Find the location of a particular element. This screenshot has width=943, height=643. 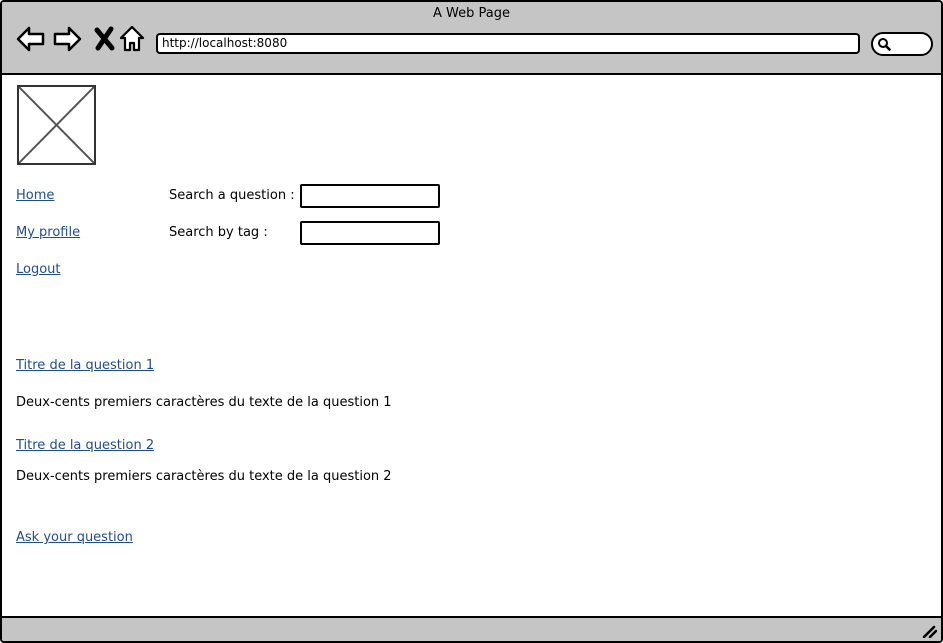

nav-my-profile-link: My profile is located at coordinates (48, 232).